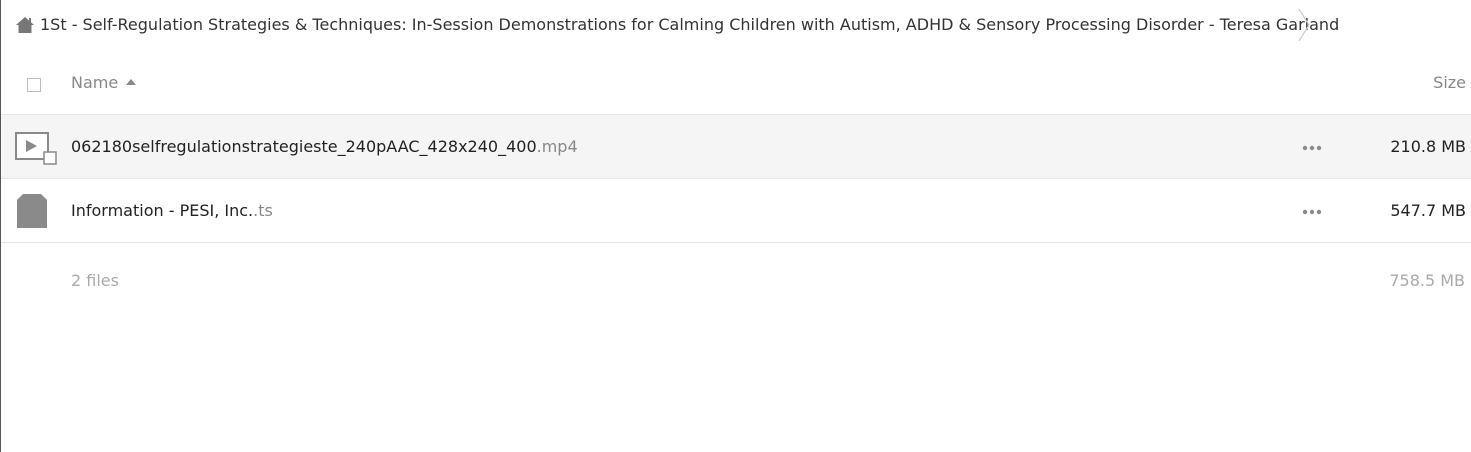 This screenshot has height=452, width=1471. What do you see at coordinates (37, 148) in the screenshot?
I see `video-file-icon` at bounding box center [37, 148].